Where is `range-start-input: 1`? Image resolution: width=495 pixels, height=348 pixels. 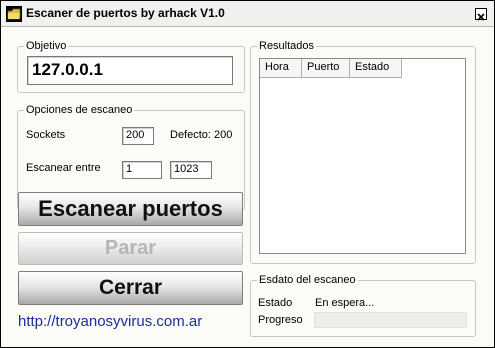 range-start-input: 1 is located at coordinates (142, 170).